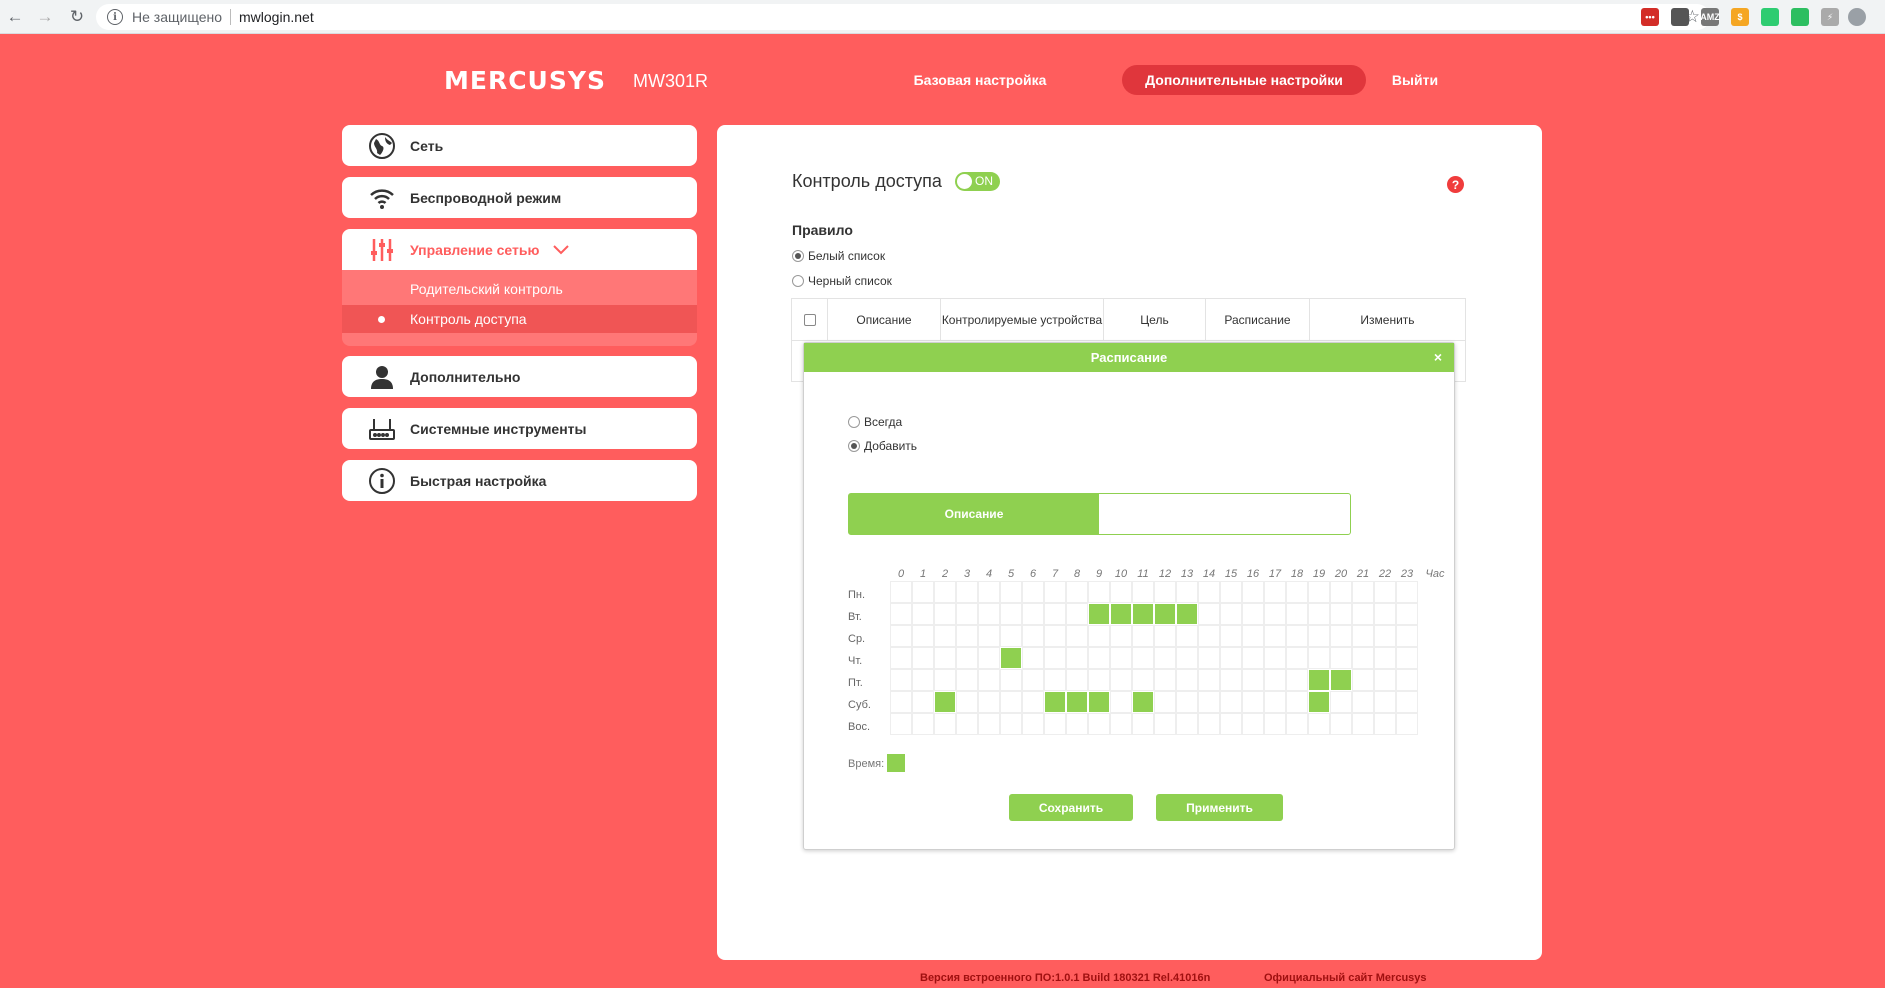 The height and width of the screenshot is (988, 1885). I want to click on official-site-link: Официальный сайт Mercusys, so click(1345, 978).